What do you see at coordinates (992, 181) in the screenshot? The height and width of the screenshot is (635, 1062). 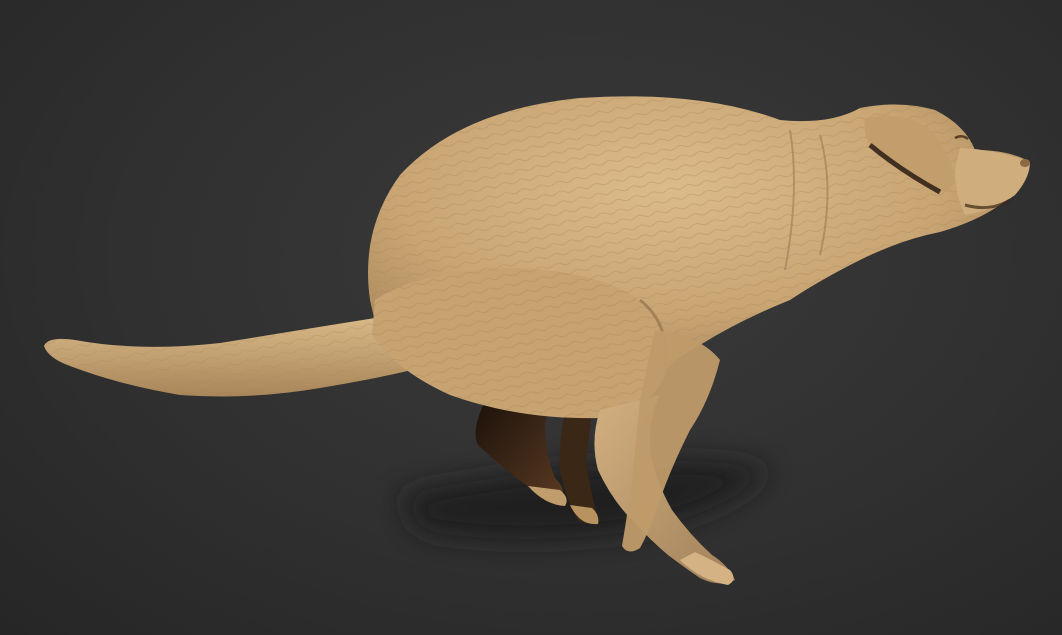 I see `muzzle` at bounding box center [992, 181].